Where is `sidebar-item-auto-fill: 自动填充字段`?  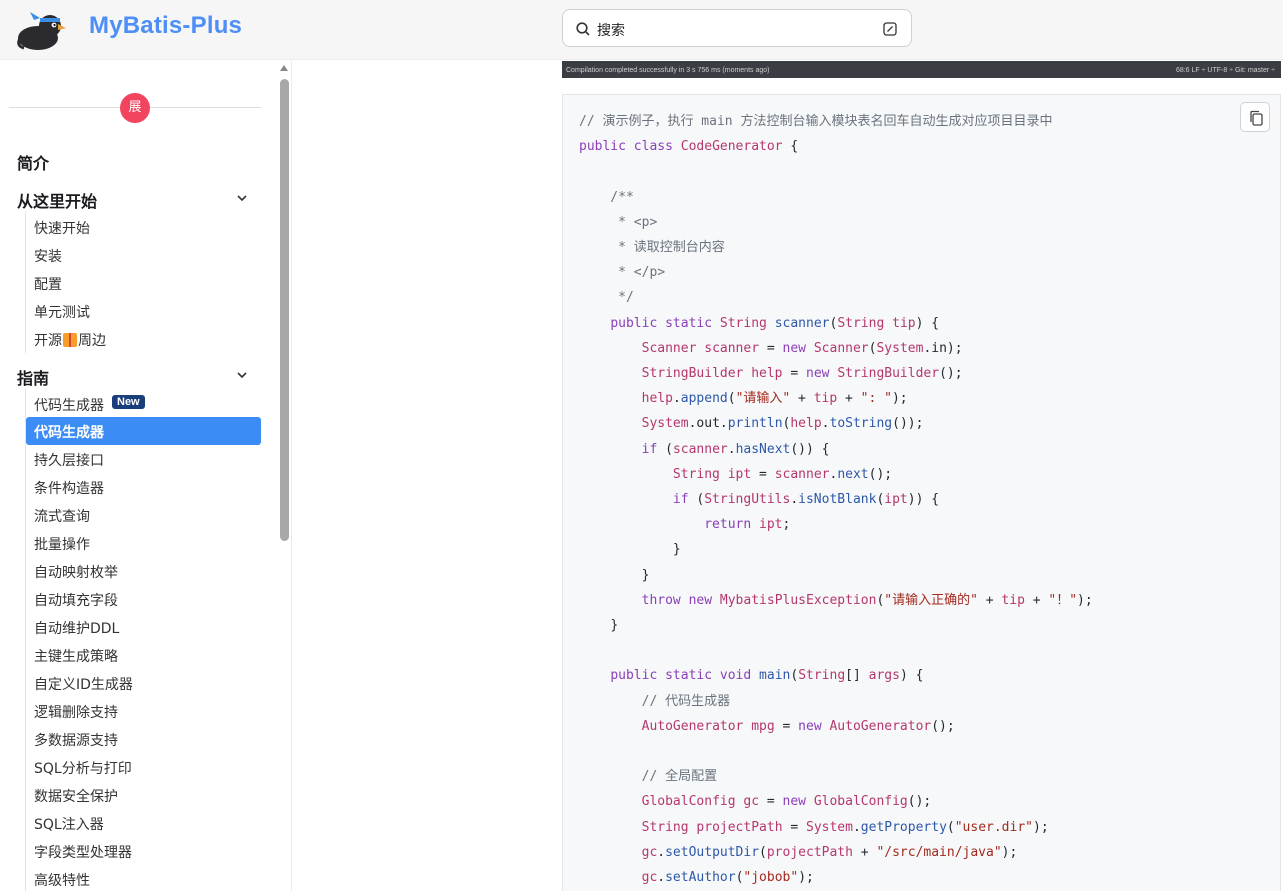
sidebar-item-auto-fill: 自动填充字段 is located at coordinates (76, 600).